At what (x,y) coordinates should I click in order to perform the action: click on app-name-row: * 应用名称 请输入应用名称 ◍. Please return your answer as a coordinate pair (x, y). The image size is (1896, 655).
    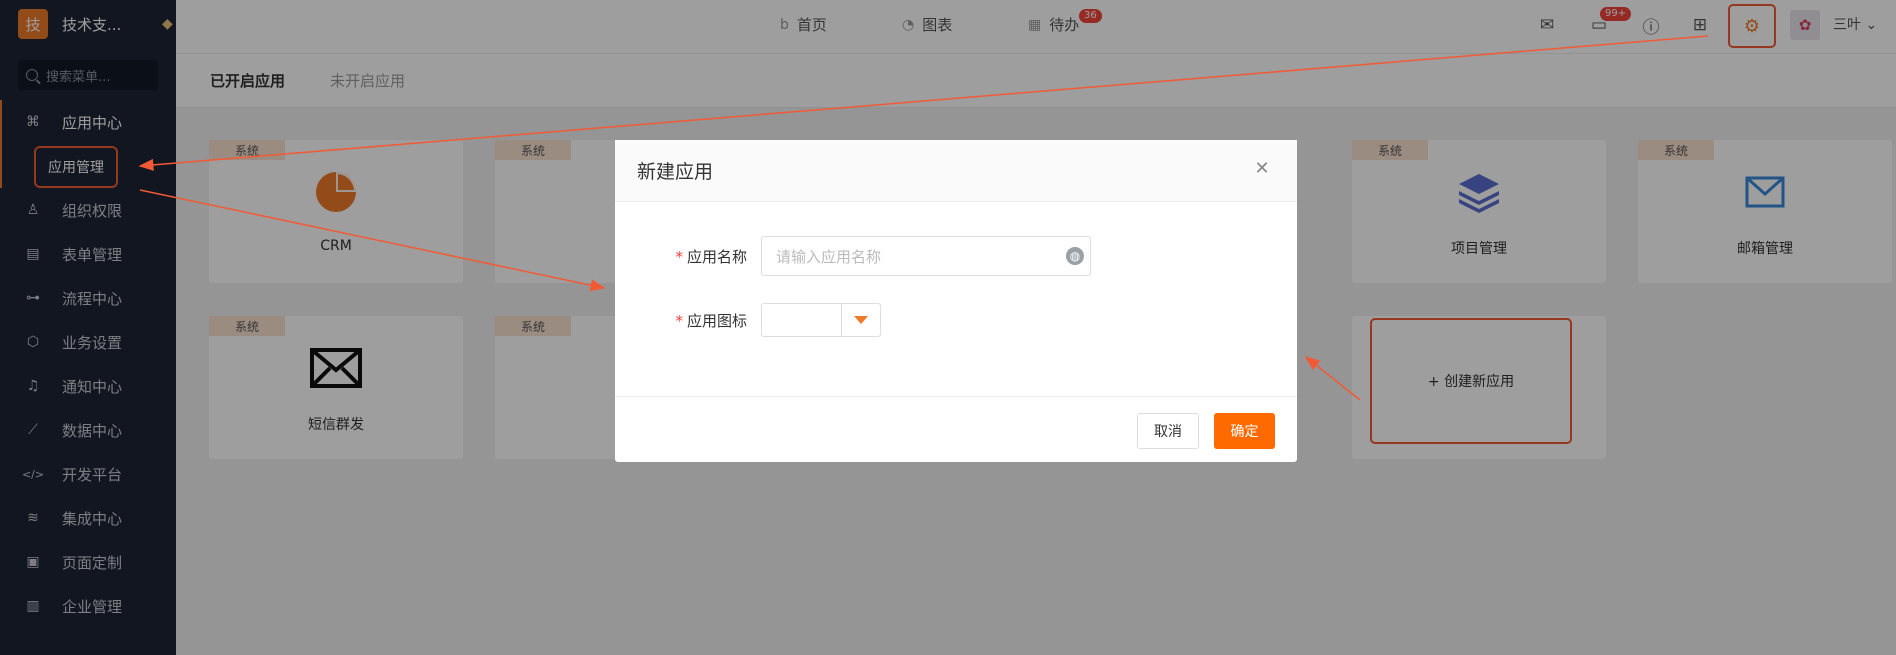
    Looking at the image, I should click on (853, 256).